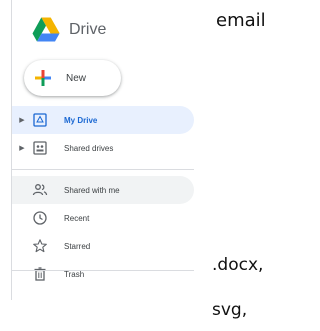 The image size is (320, 331). What do you see at coordinates (89, 148) in the screenshot?
I see `sidebar-item-label: Shared drives` at bounding box center [89, 148].